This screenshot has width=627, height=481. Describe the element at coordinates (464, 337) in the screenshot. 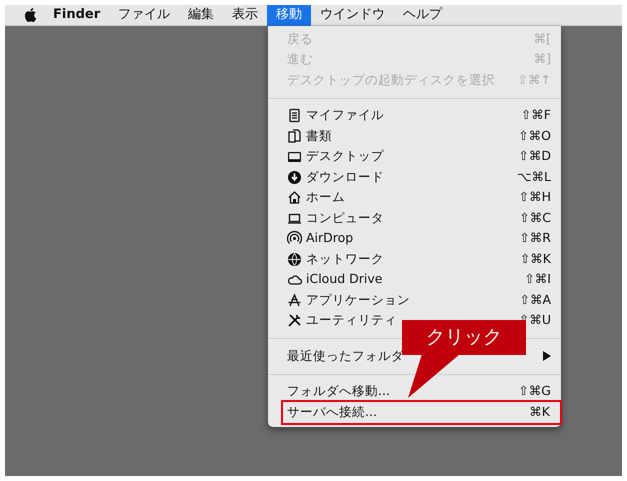

I see `callout-label: クリック` at that location.